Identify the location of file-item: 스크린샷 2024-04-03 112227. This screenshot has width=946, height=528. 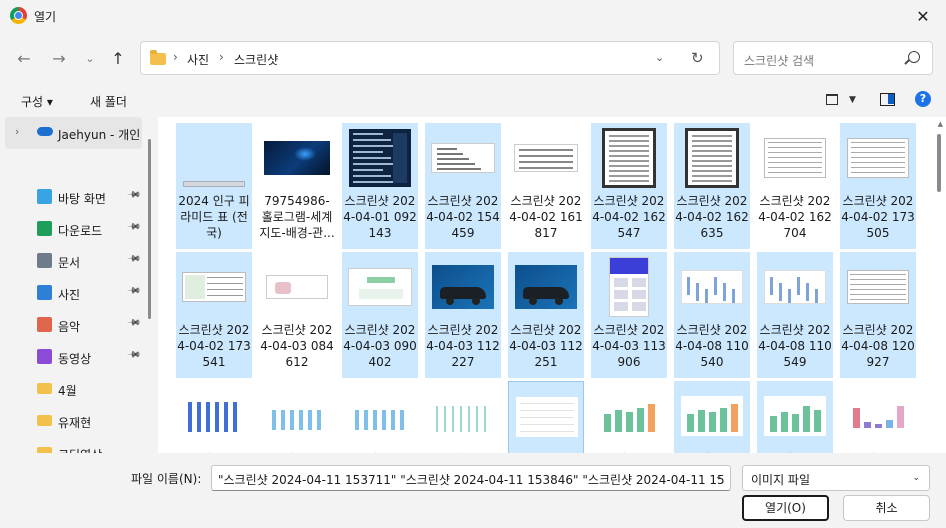
(463, 315).